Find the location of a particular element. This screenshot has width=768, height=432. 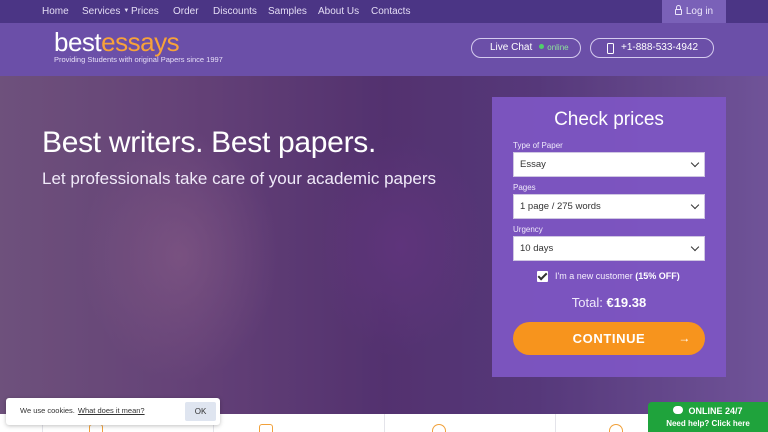

login-label: Log in is located at coordinates (699, 11).